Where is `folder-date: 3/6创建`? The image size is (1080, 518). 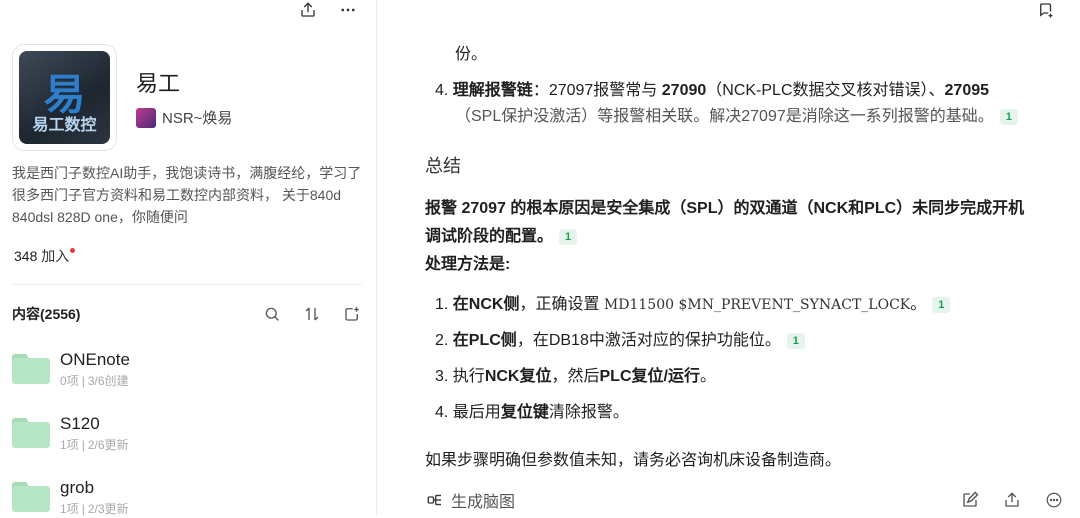
folder-date: 3/6创建 is located at coordinates (108, 381).